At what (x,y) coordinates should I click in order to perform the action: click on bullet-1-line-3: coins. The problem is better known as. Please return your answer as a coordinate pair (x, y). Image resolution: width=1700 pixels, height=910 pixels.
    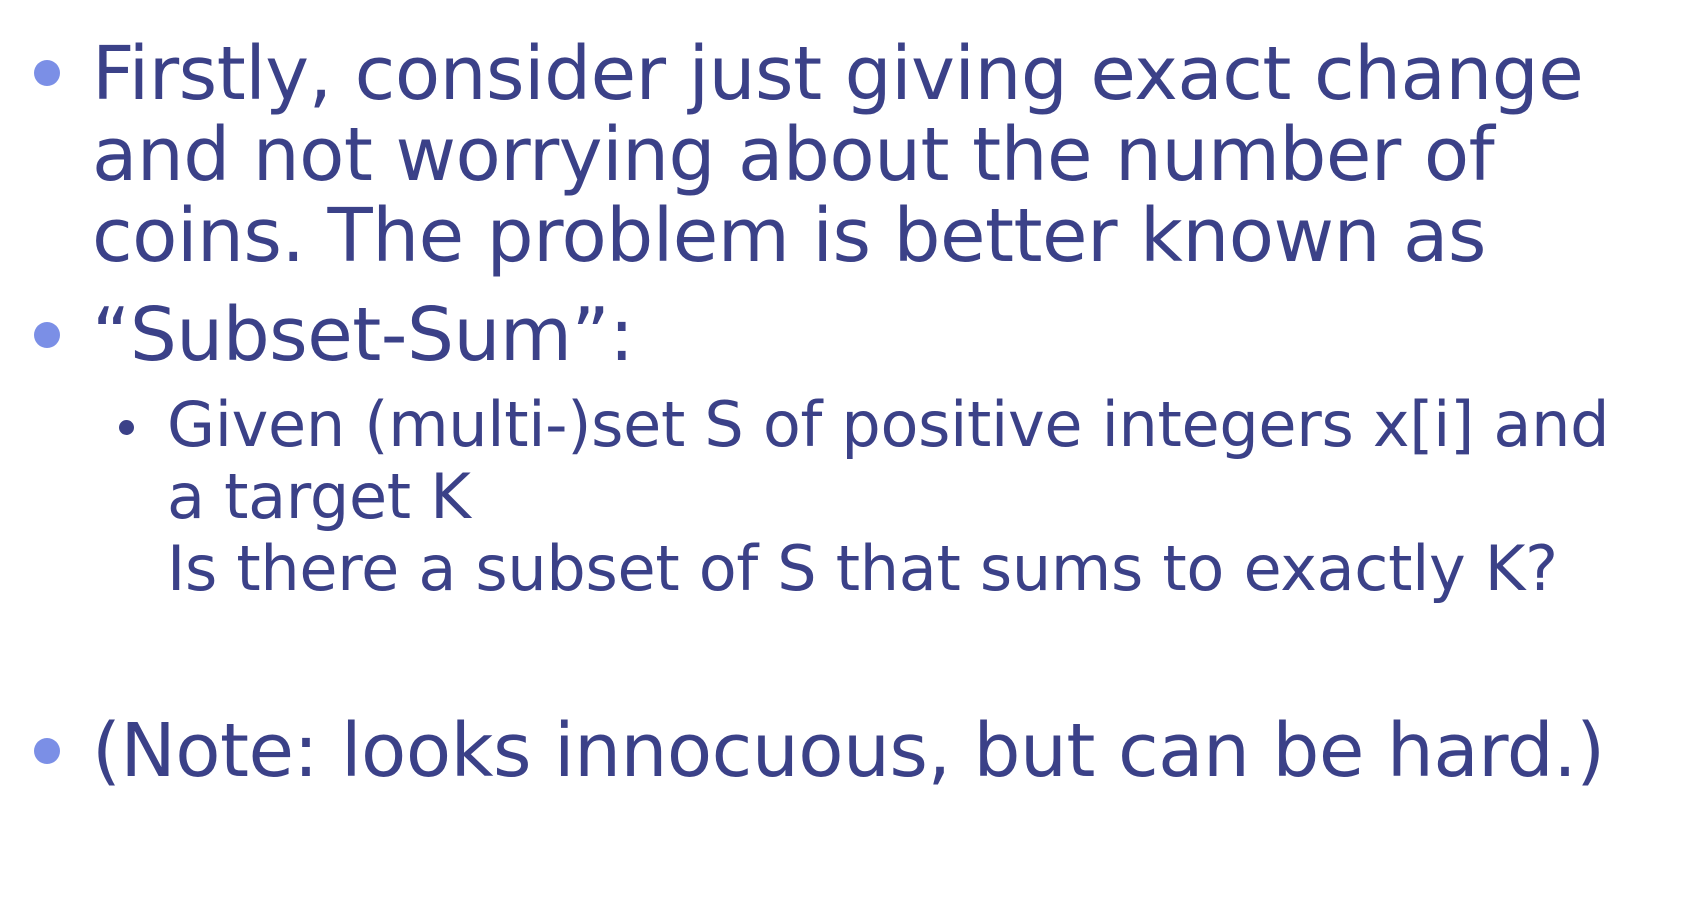
    Looking at the image, I should click on (789, 236).